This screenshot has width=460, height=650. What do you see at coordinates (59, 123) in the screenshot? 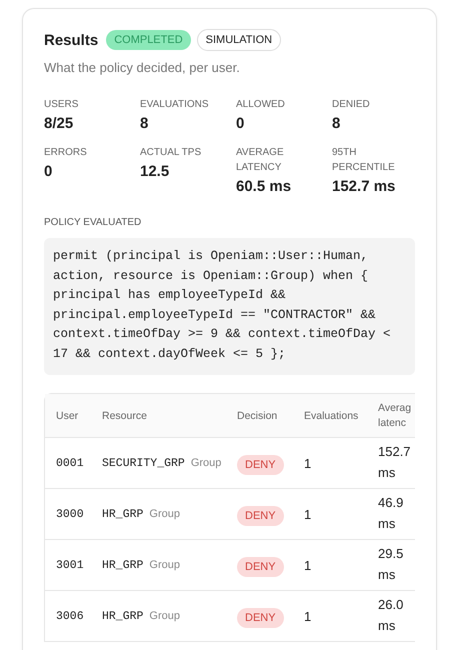
I see `stat-value: 8/25` at bounding box center [59, 123].